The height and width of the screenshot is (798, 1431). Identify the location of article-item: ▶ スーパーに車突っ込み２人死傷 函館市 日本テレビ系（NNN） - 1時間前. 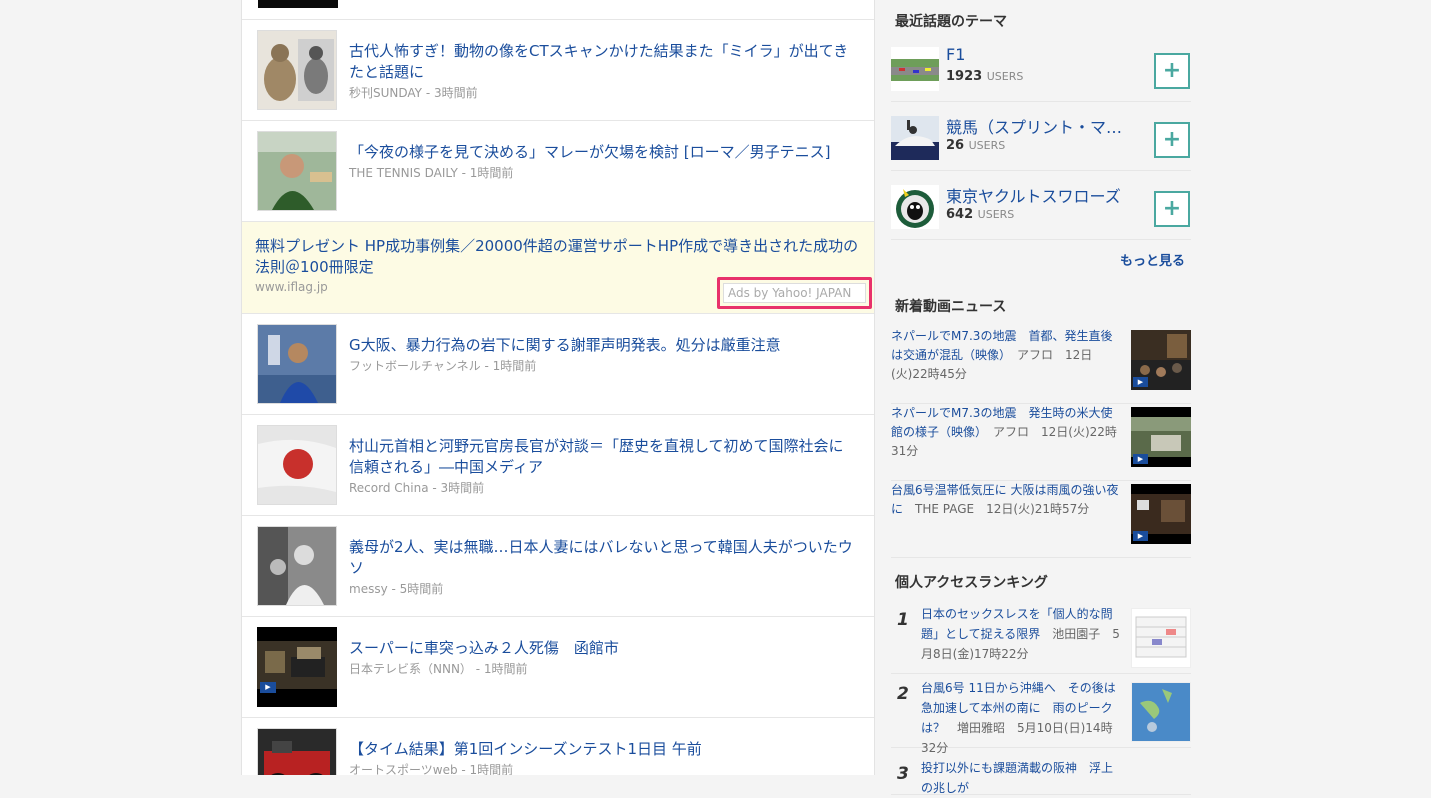
(558, 667).